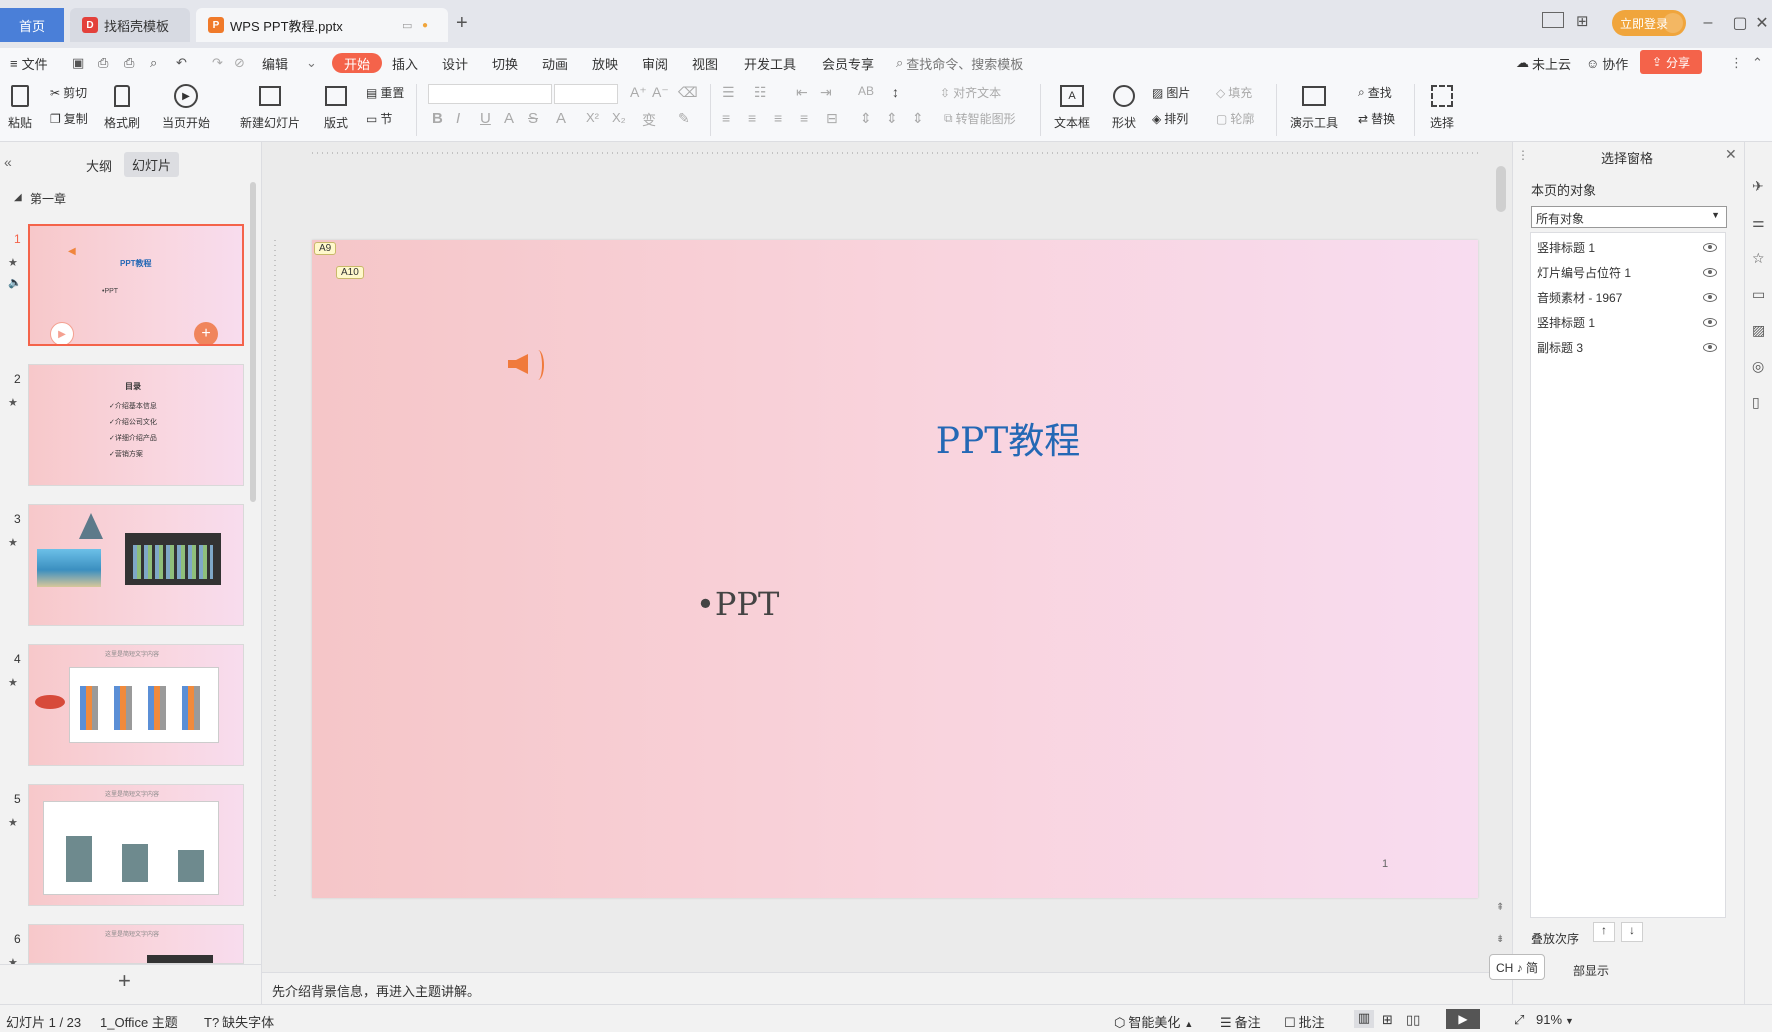 The width and height of the screenshot is (1772, 1032). What do you see at coordinates (605, 63) in the screenshot?
I see `menu-slideshow: 放映` at bounding box center [605, 63].